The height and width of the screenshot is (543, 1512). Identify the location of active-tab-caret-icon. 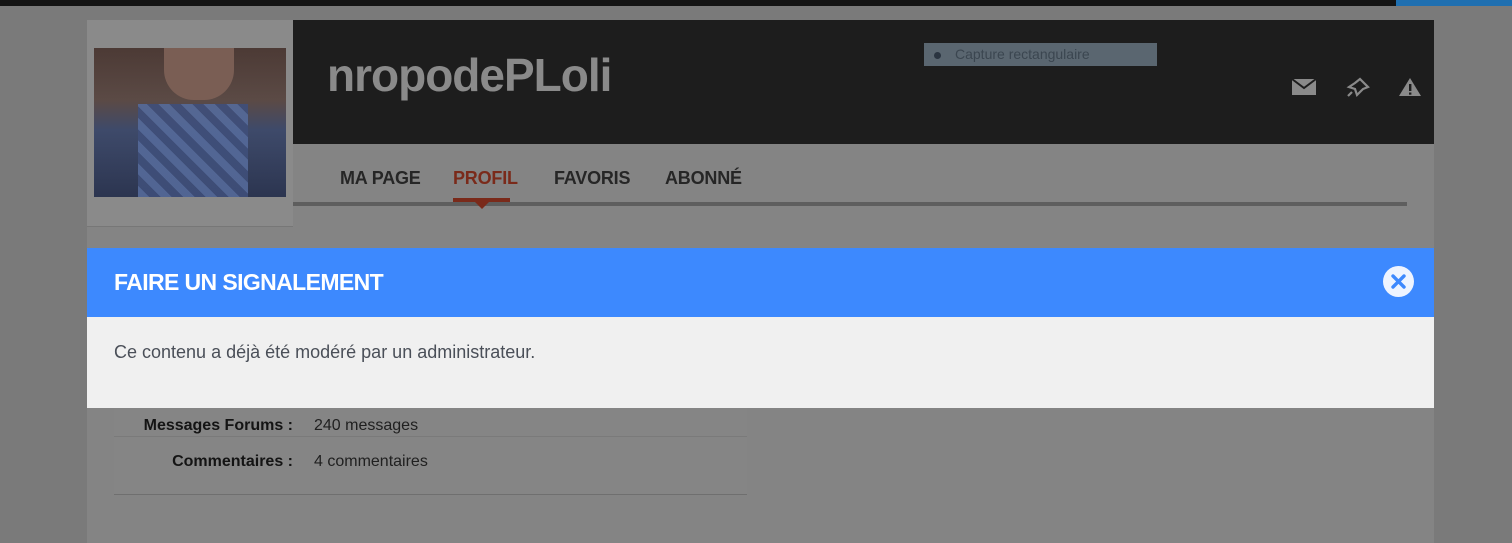
(482, 205).